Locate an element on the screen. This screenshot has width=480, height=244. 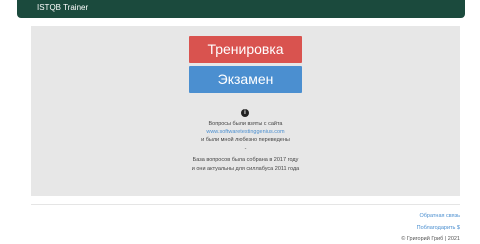
source-text: Вопросы были взяты с сайта is located at coordinates (245, 124).